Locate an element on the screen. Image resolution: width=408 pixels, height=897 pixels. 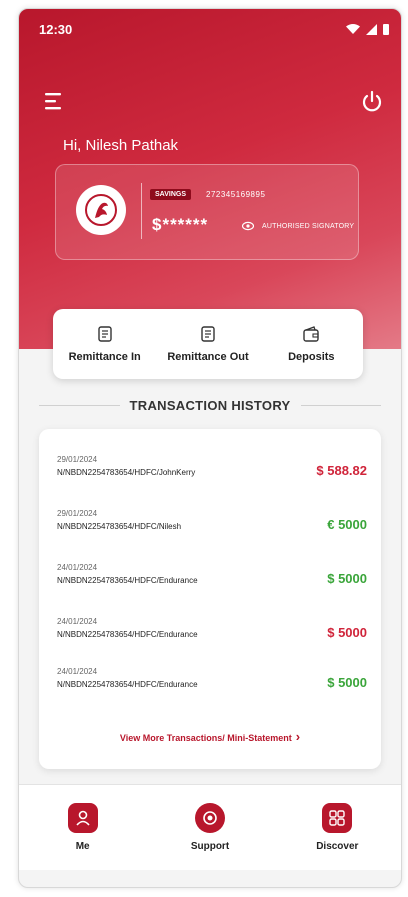
account-type-badge: SAVINGS is located at coordinates (170, 194).